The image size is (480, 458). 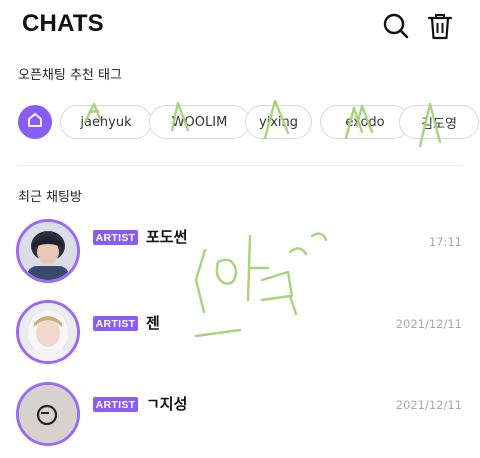 What do you see at coordinates (167, 237) in the screenshot?
I see `chat-name: 포도썬` at bounding box center [167, 237].